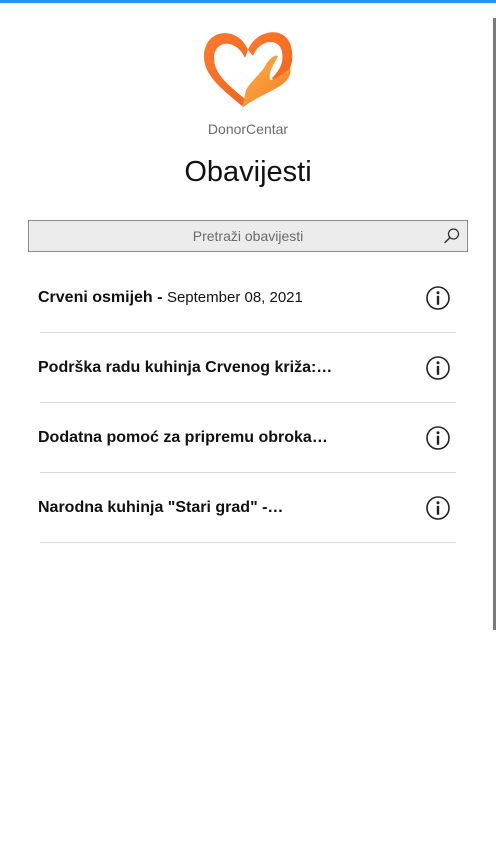  I want to click on notification-text: Crveni osmijeh - September 08, 2021, so click(208, 298).